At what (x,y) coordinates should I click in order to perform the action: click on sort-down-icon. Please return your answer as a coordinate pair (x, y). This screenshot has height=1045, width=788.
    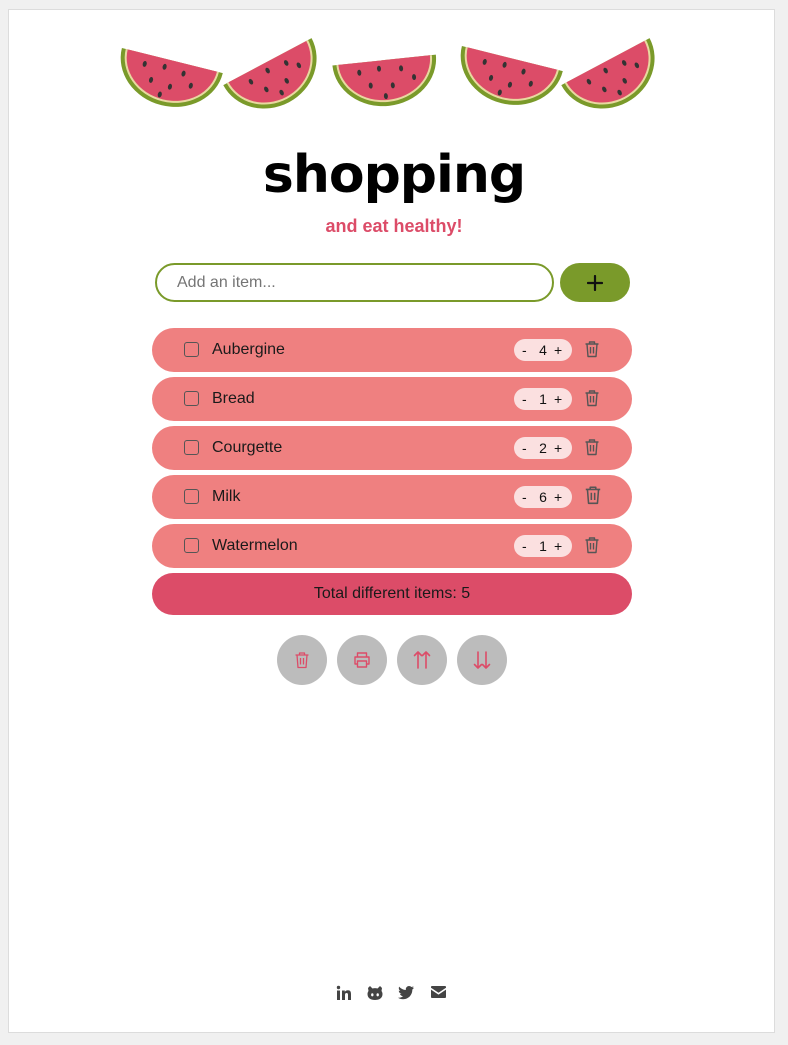
    Looking at the image, I should click on (482, 660).